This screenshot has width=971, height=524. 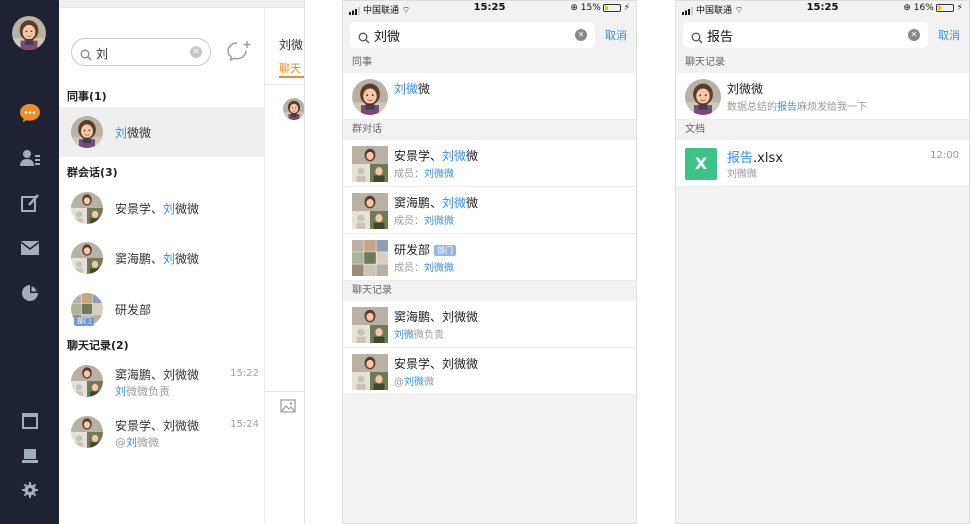 I want to click on history-title: 安景学、刘微微, so click(x=157, y=426).